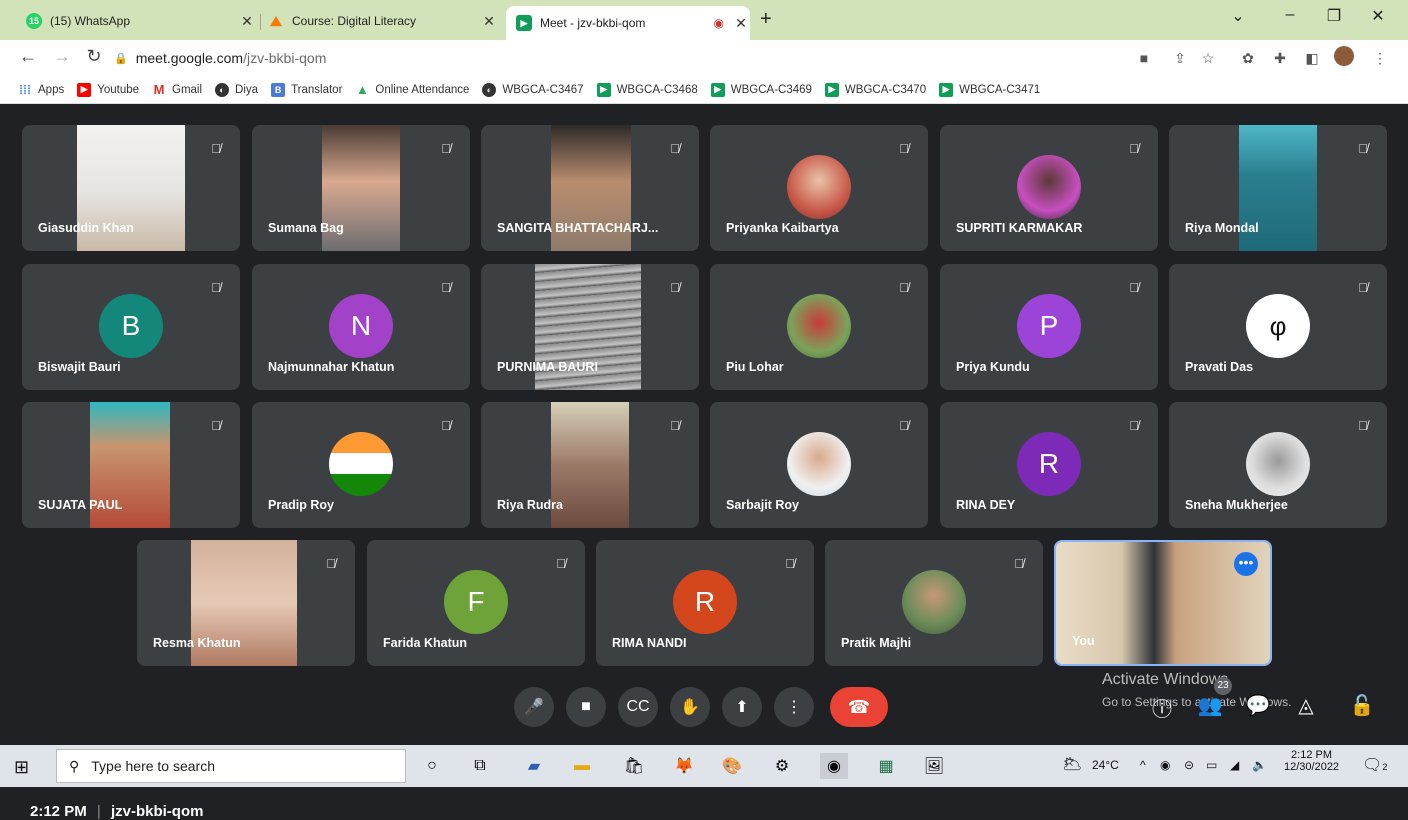 Image resolution: width=1408 pixels, height=820 pixels. Describe the element at coordinates (1278, 465) in the screenshot. I see `participant-tile: 🎙̸ Sneha Mukherjee` at that location.